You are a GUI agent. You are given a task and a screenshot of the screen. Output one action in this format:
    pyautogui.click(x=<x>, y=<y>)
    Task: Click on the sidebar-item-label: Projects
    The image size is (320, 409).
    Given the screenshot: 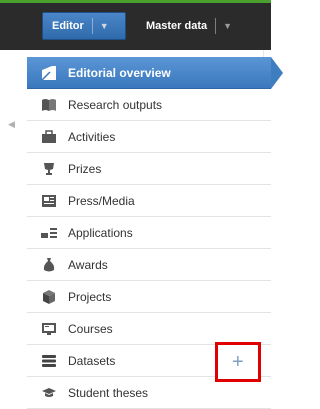 What is the action you would take?
    pyautogui.click(x=90, y=296)
    